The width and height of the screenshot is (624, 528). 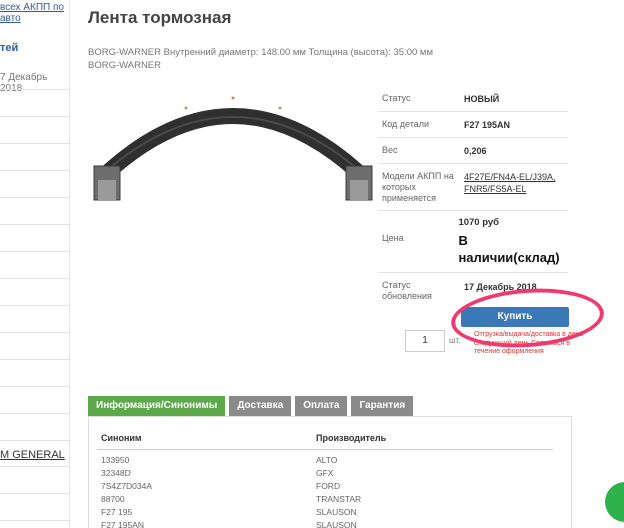 I want to click on spec-row-weight: Вес 0,206, so click(x=473, y=151).